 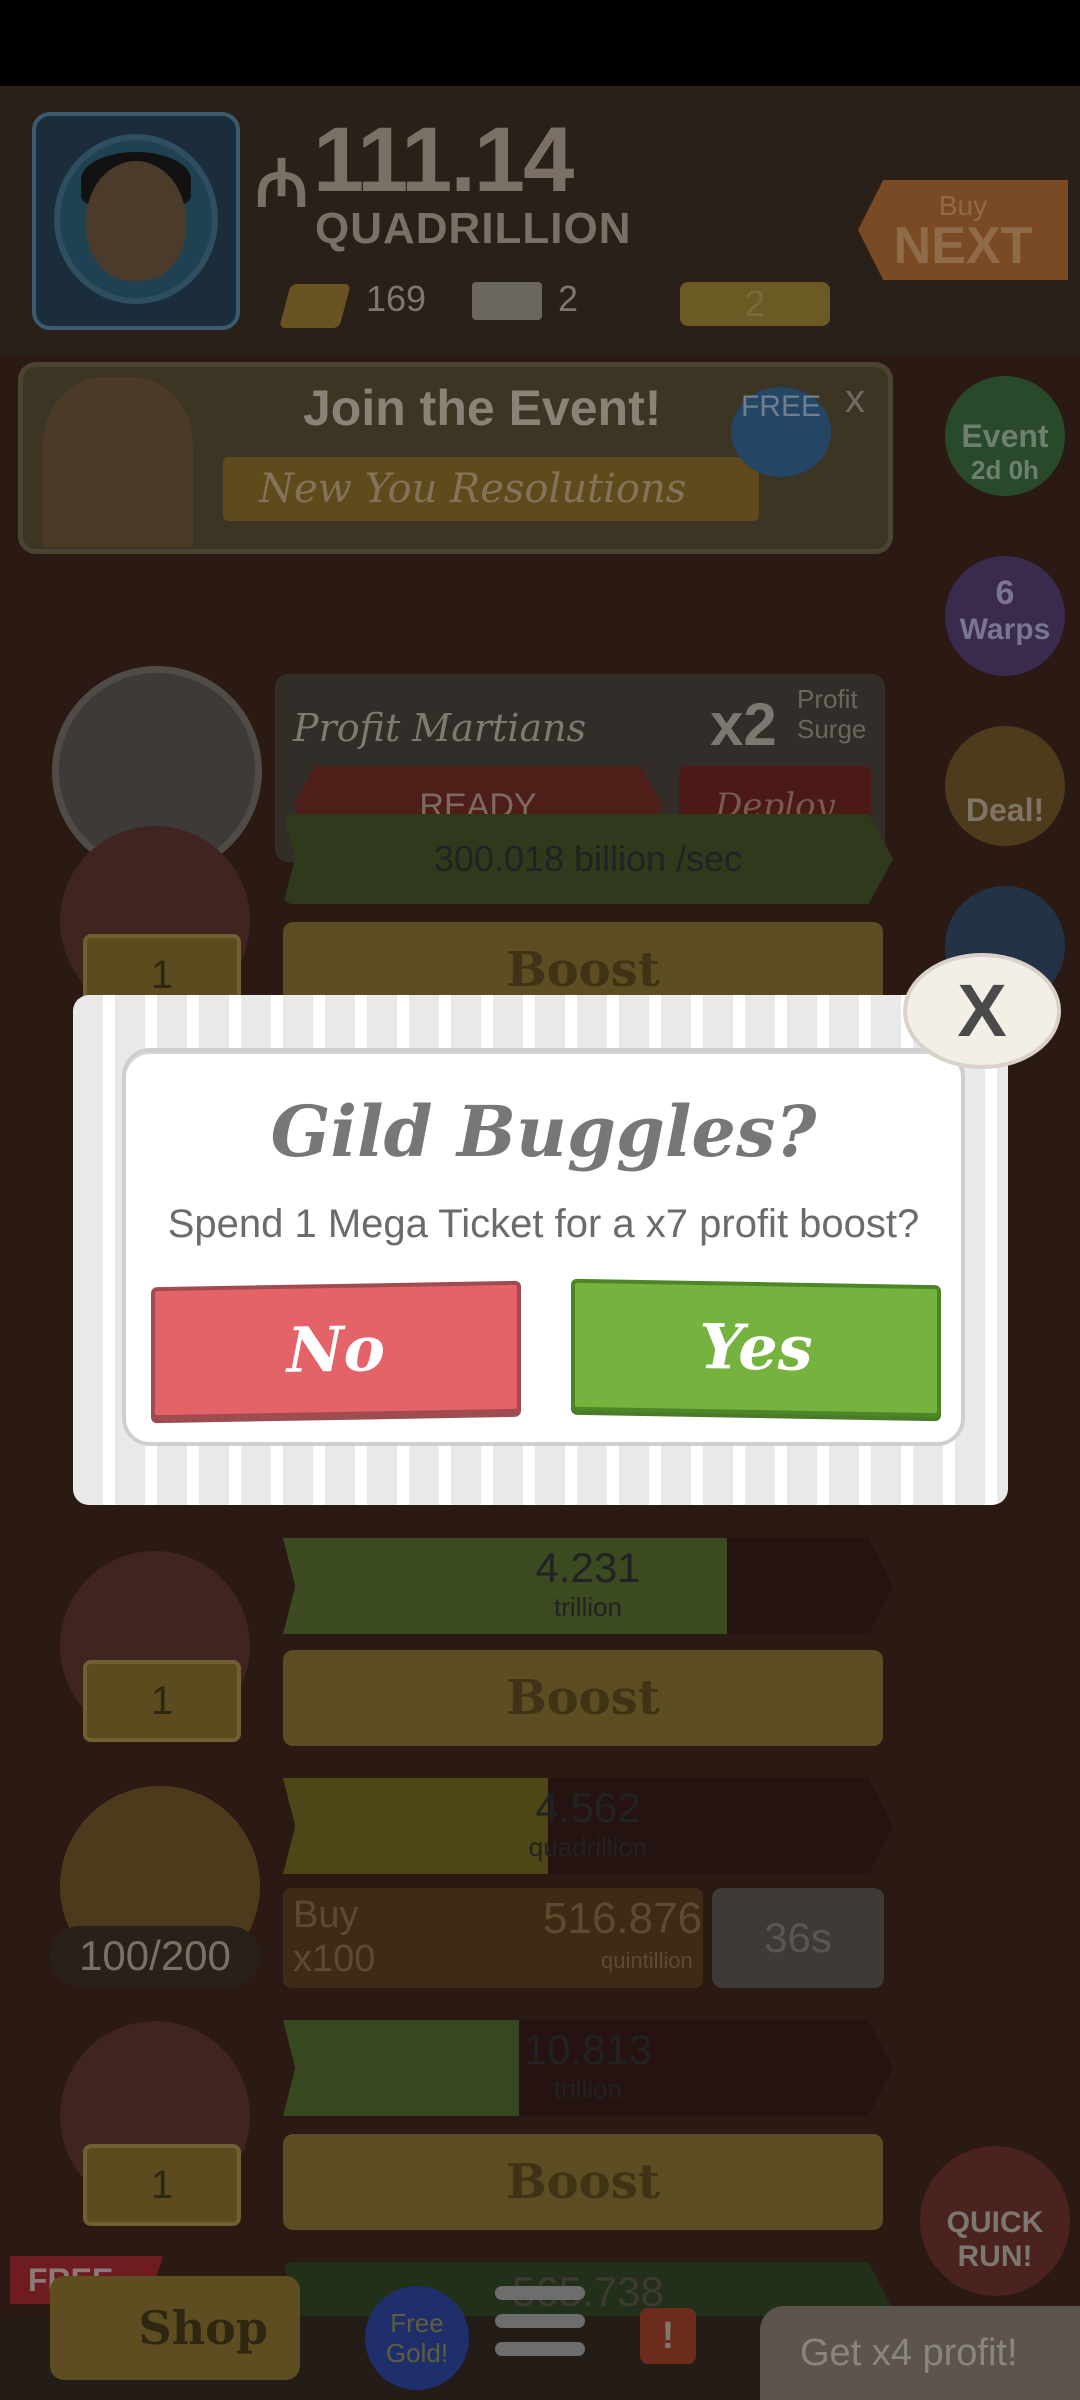 I want to click on free-gold-button: Free Gold!, so click(x=417, y=2338).